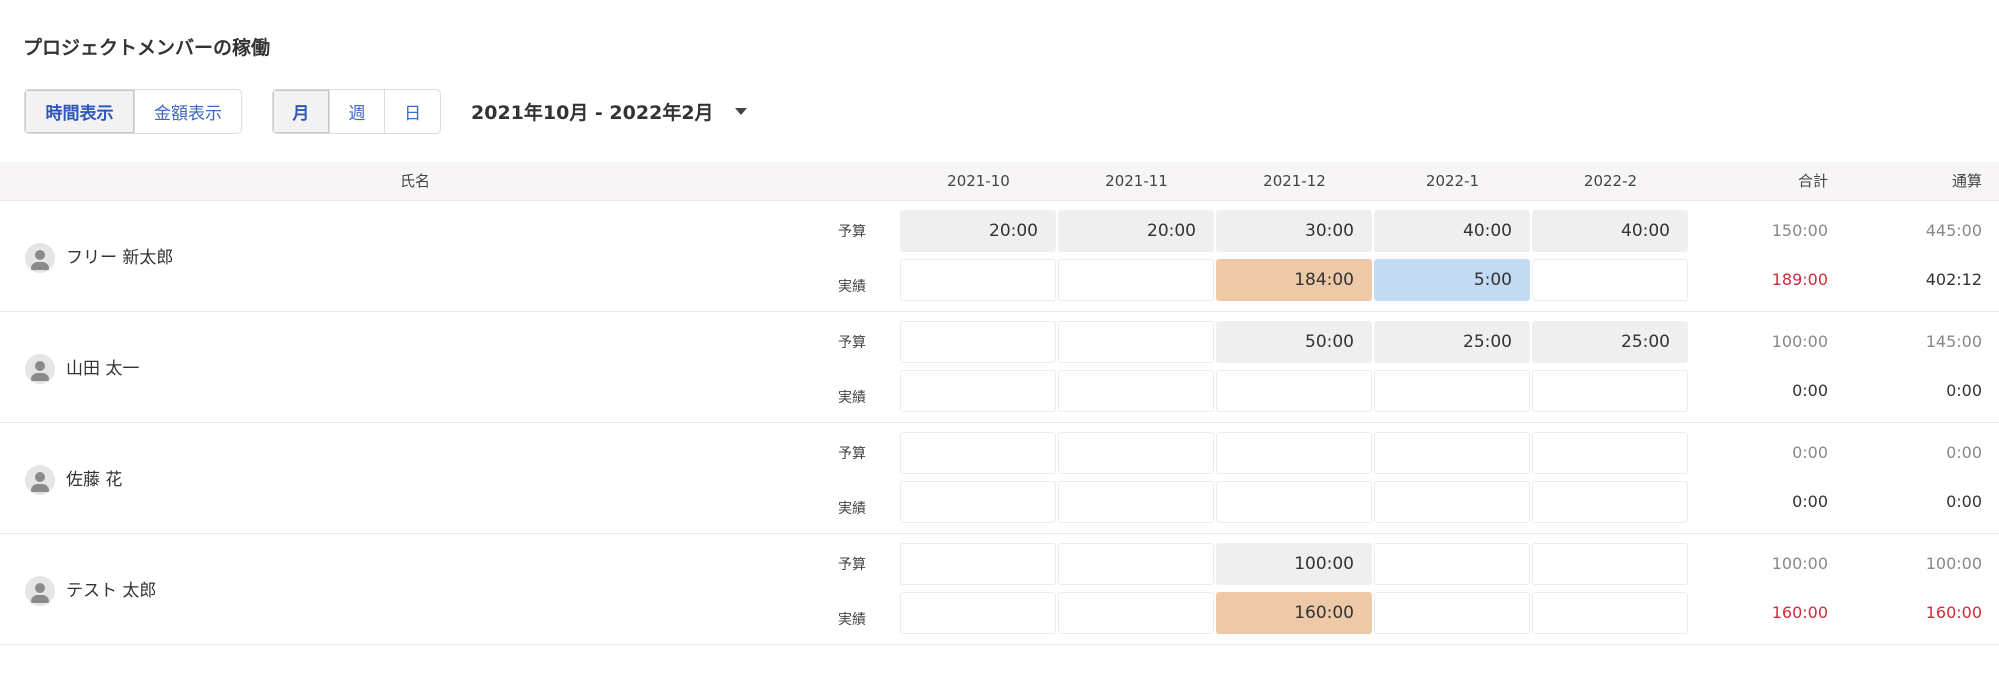  What do you see at coordinates (1294, 280) in the screenshot?
I see `actual-cell: 184:00` at bounding box center [1294, 280].